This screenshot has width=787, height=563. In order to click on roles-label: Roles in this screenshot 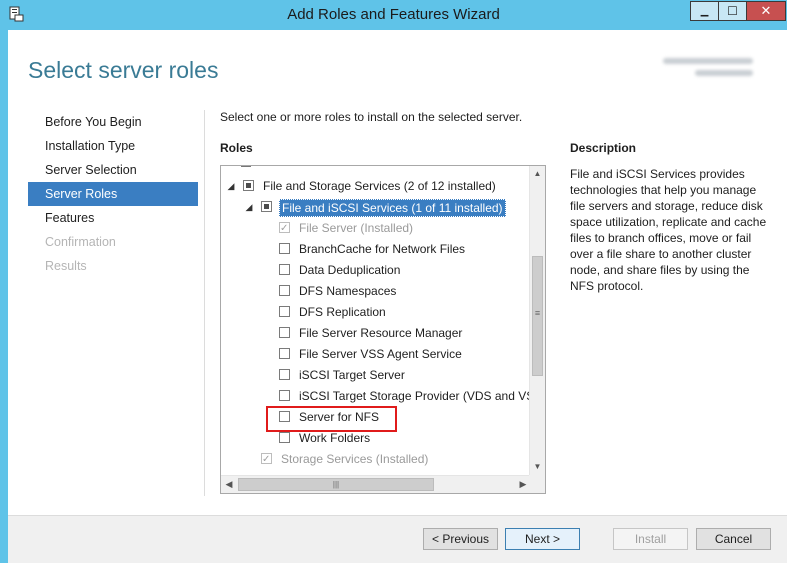, I will do `click(236, 148)`.